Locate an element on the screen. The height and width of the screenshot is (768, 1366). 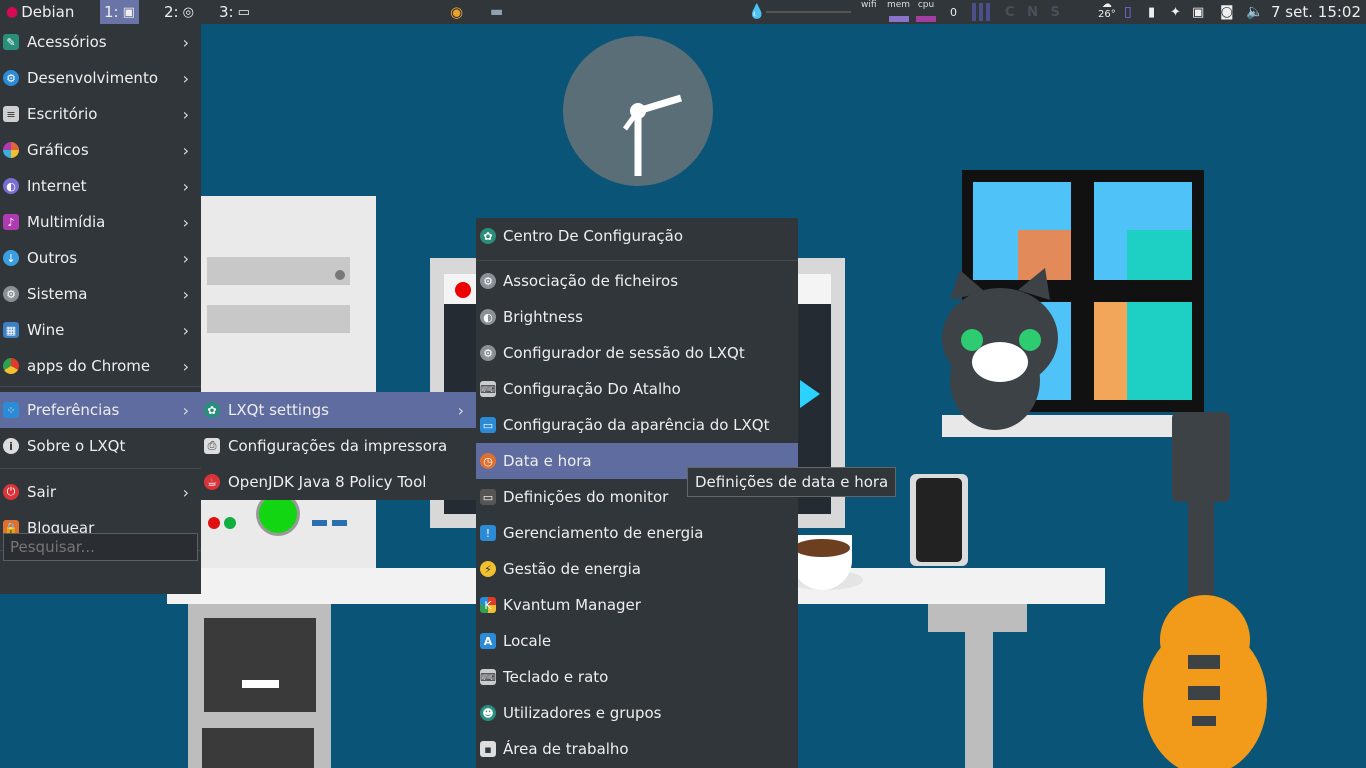
workspace-3-label: 3: is located at coordinates (226, 12).